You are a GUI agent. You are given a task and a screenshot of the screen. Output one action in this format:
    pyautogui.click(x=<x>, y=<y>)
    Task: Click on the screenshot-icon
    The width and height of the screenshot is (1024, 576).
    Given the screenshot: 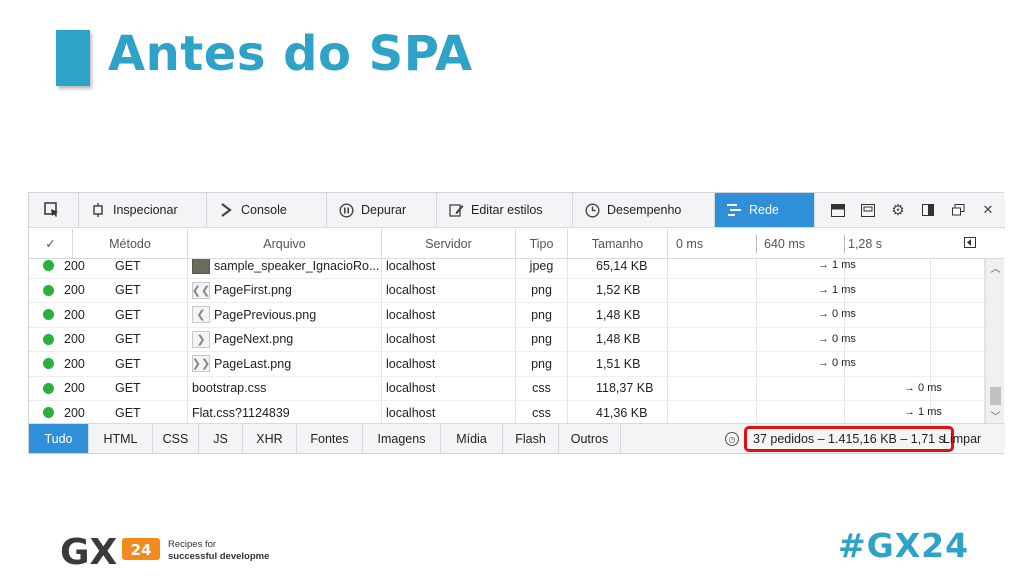 What is the action you would take?
    pyautogui.click(x=868, y=210)
    